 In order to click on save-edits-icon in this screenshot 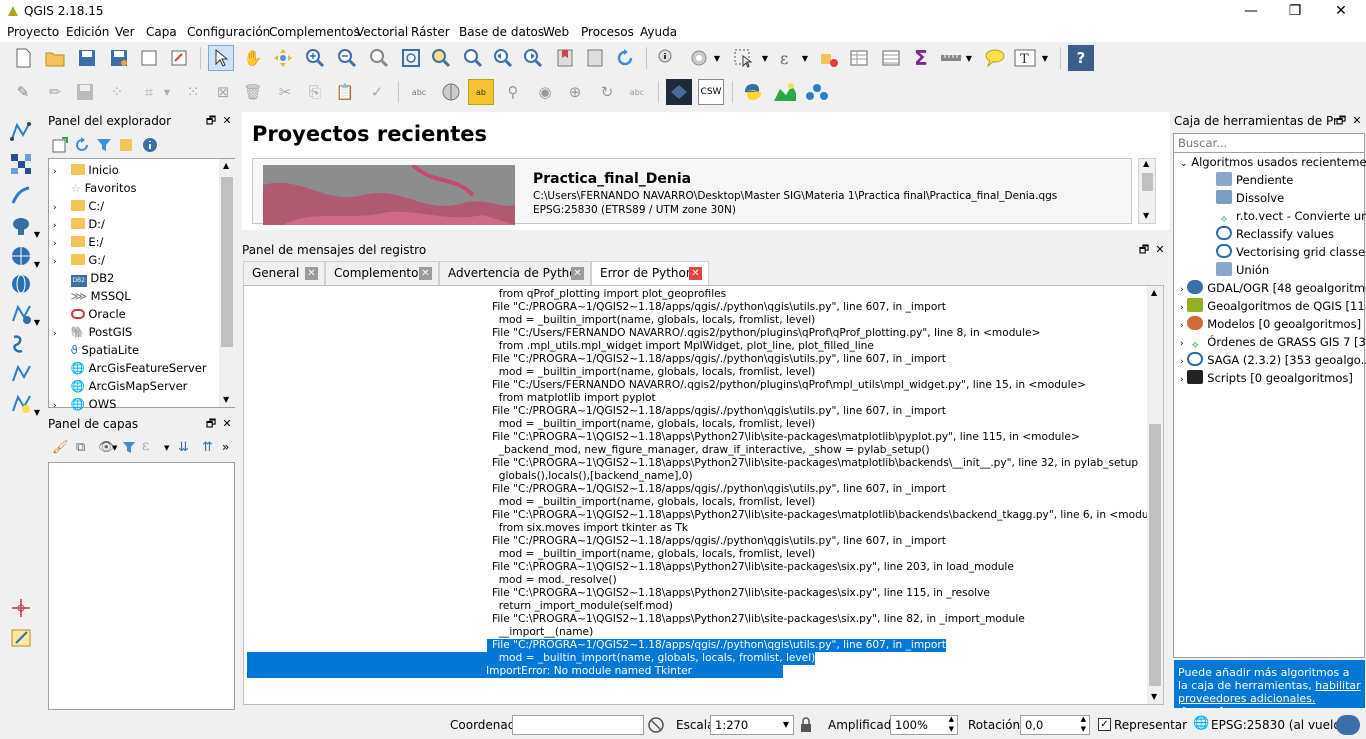, I will do `click(85, 92)`.